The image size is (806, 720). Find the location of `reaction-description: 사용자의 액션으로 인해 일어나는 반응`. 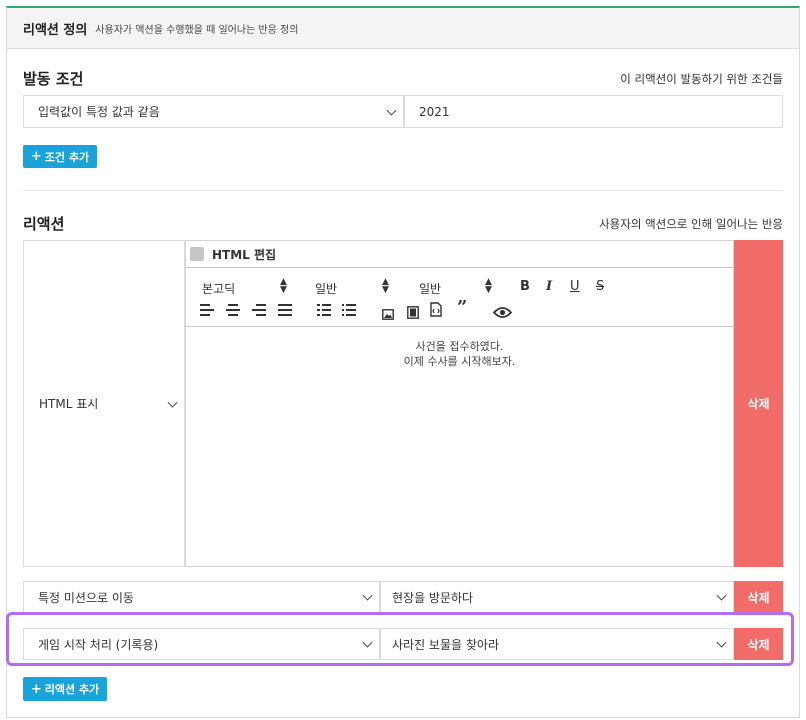

reaction-description: 사용자의 액션으로 인해 일어나는 반응 is located at coordinates (691, 223).